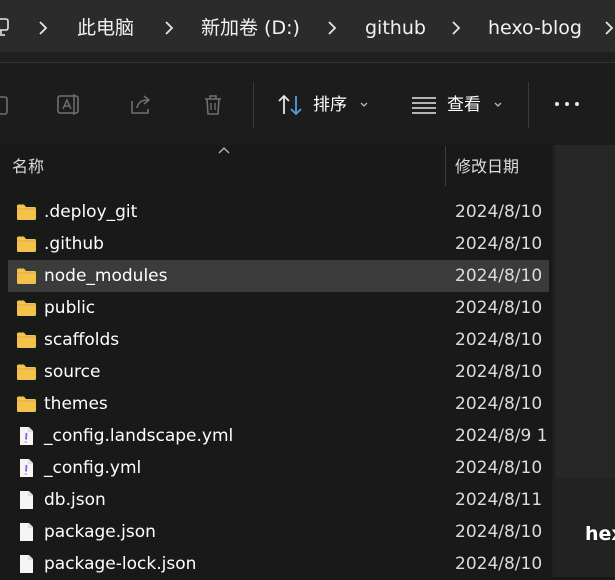 The image size is (615, 580). Describe the element at coordinates (278, 340) in the screenshot. I see `file-row: scaffolds 2024/8/10` at that location.